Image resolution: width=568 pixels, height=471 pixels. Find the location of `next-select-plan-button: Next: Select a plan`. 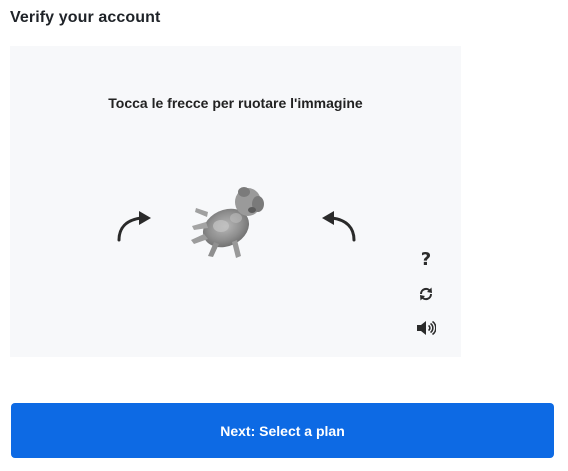

next-select-plan-button: Next: Select a plan is located at coordinates (282, 430).